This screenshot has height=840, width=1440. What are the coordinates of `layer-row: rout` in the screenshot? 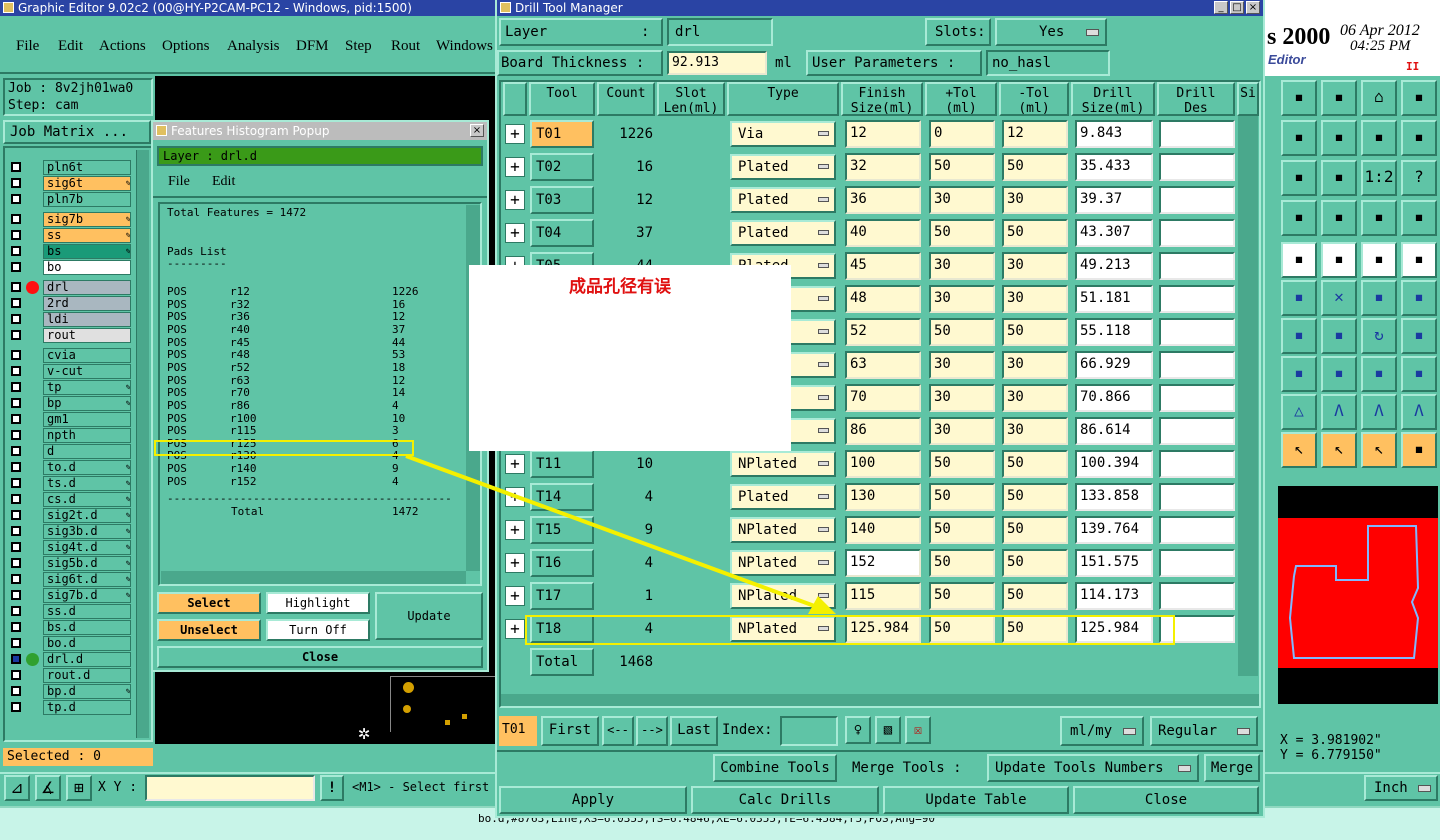 It's located at (69, 335).